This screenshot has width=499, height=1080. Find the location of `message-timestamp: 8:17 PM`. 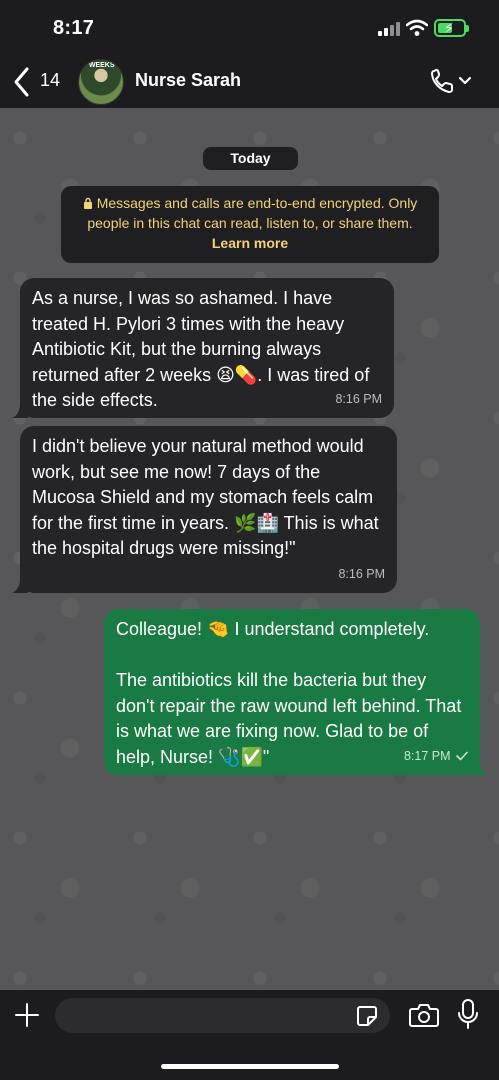

message-timestamp: 8:17 PM is located at coordinates (427, 755).